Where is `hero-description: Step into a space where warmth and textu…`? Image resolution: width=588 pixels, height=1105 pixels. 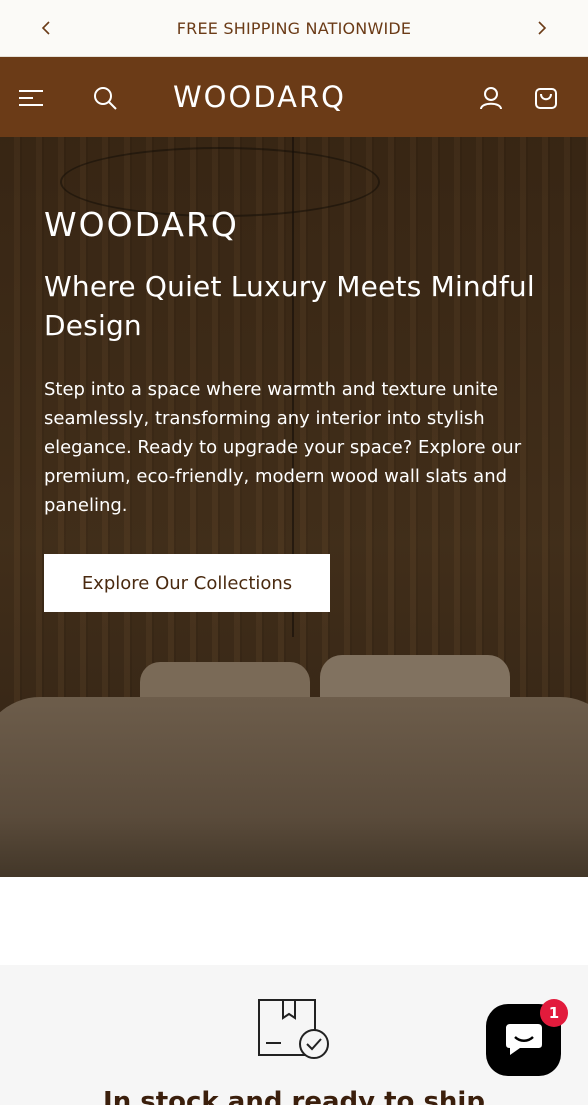 hero-description: Step into a space where warmth and textu… is located at coordinates (283, 447).